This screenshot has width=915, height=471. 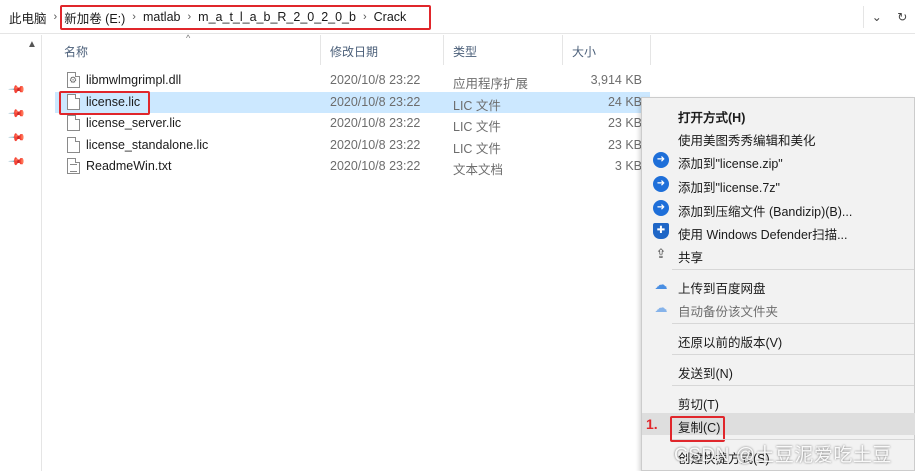 What do you see at coordinates (778, 424) in the screenshot?
I see `menu-item-copy: 1. 复制(C)` at bounding box center [778, 424].